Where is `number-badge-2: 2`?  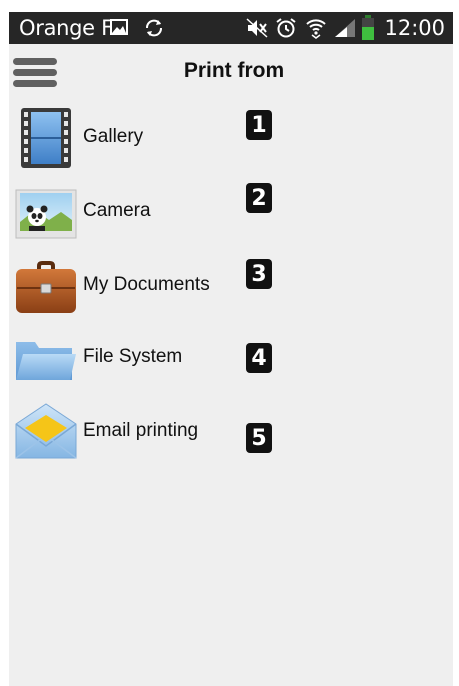
number-badge-2: 2 is located at coordinates (259, 198).